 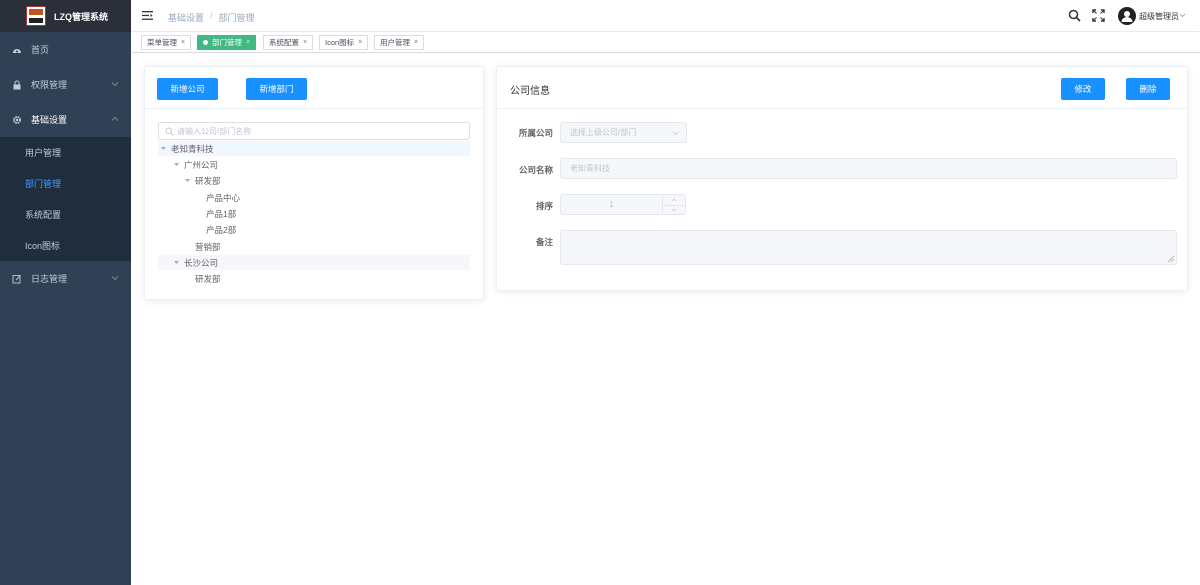 What do you see at coordinates (147, 15) in the screenshot?
I see `hamburger-icon` at bounding box center [147, 15].